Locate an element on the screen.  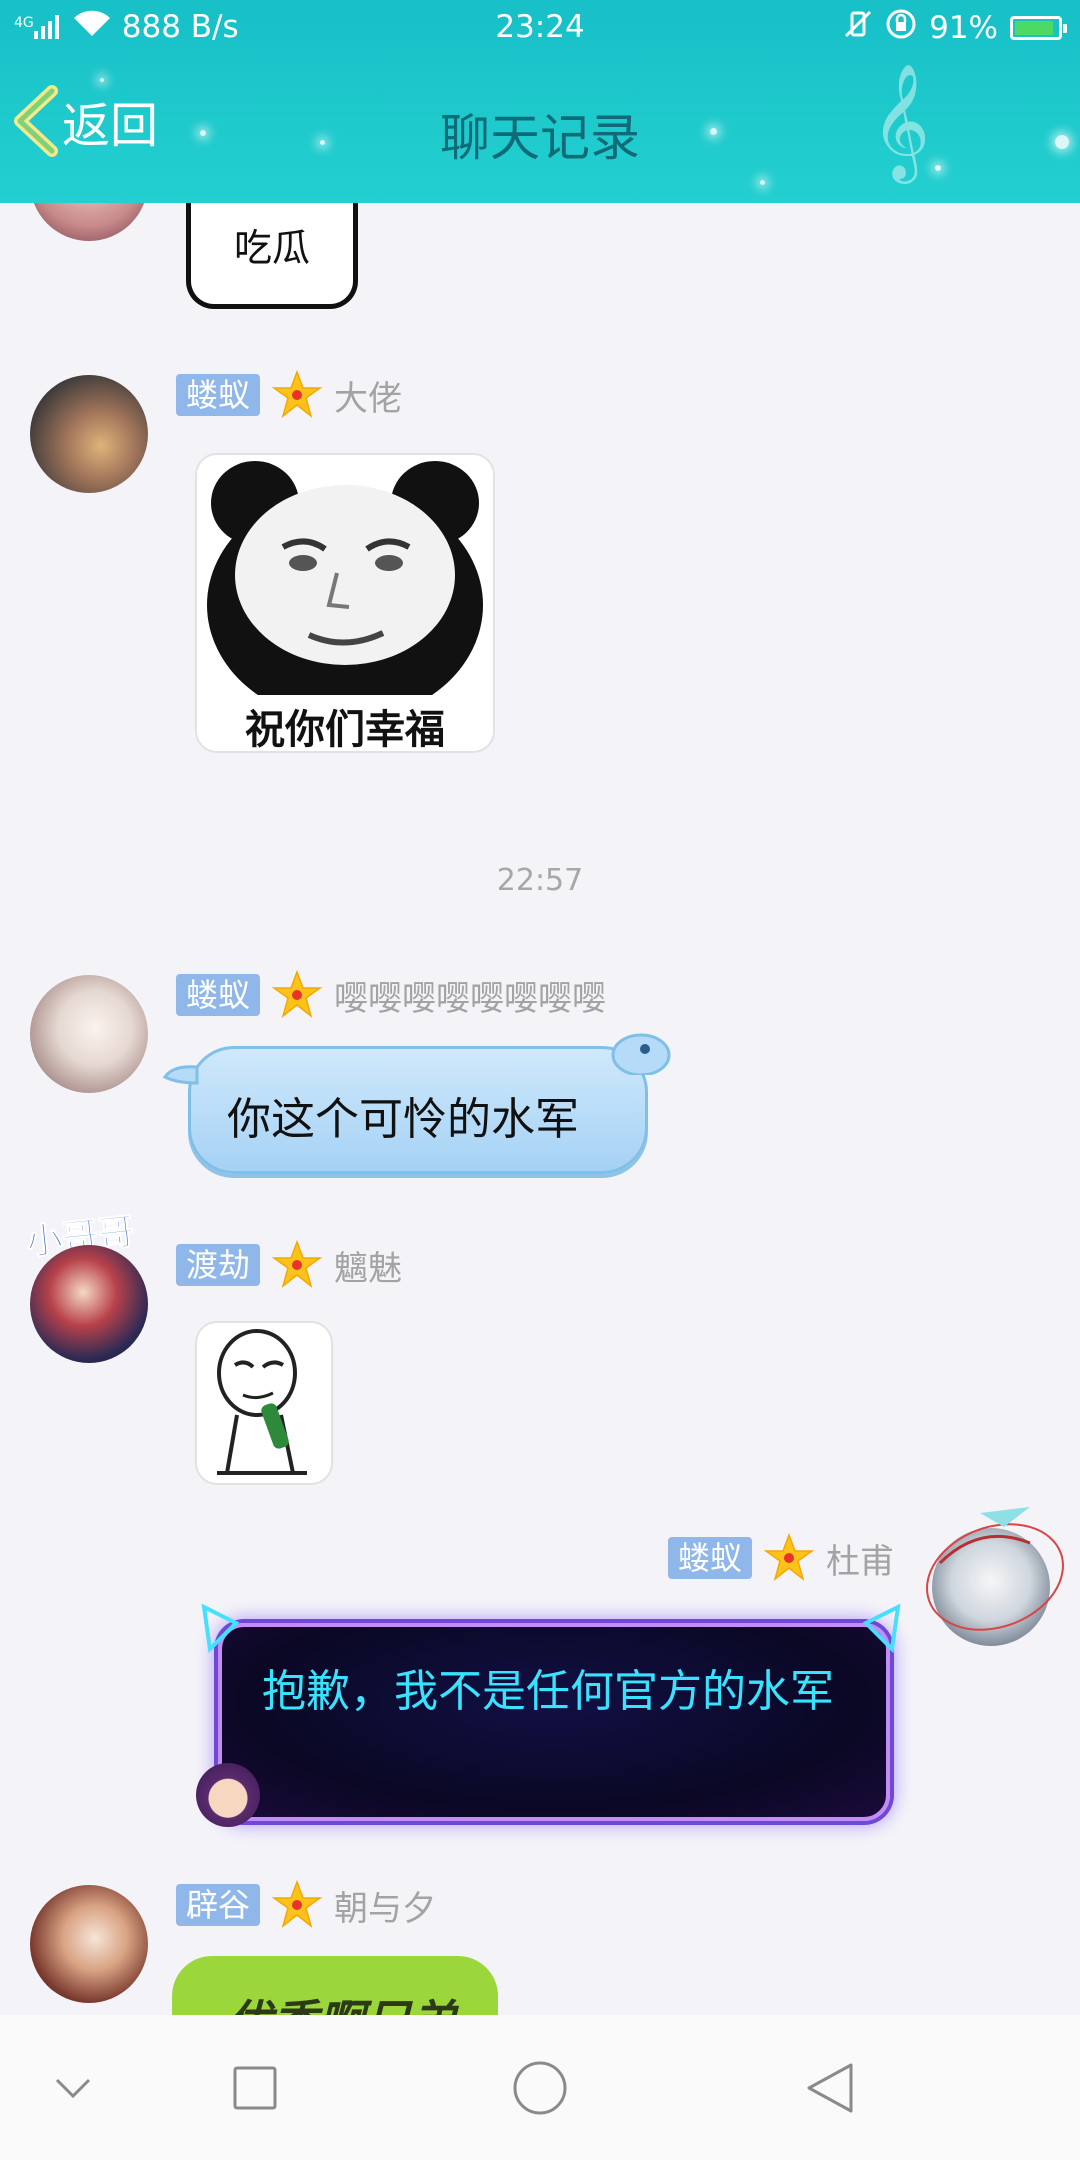
message-bubble: 优秀啊兄弟 is located at coordinates (335, 1985).